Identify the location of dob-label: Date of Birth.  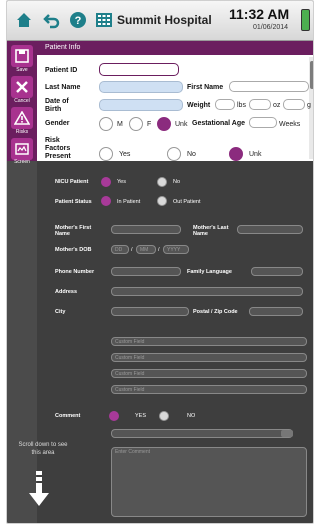
(57, 105).